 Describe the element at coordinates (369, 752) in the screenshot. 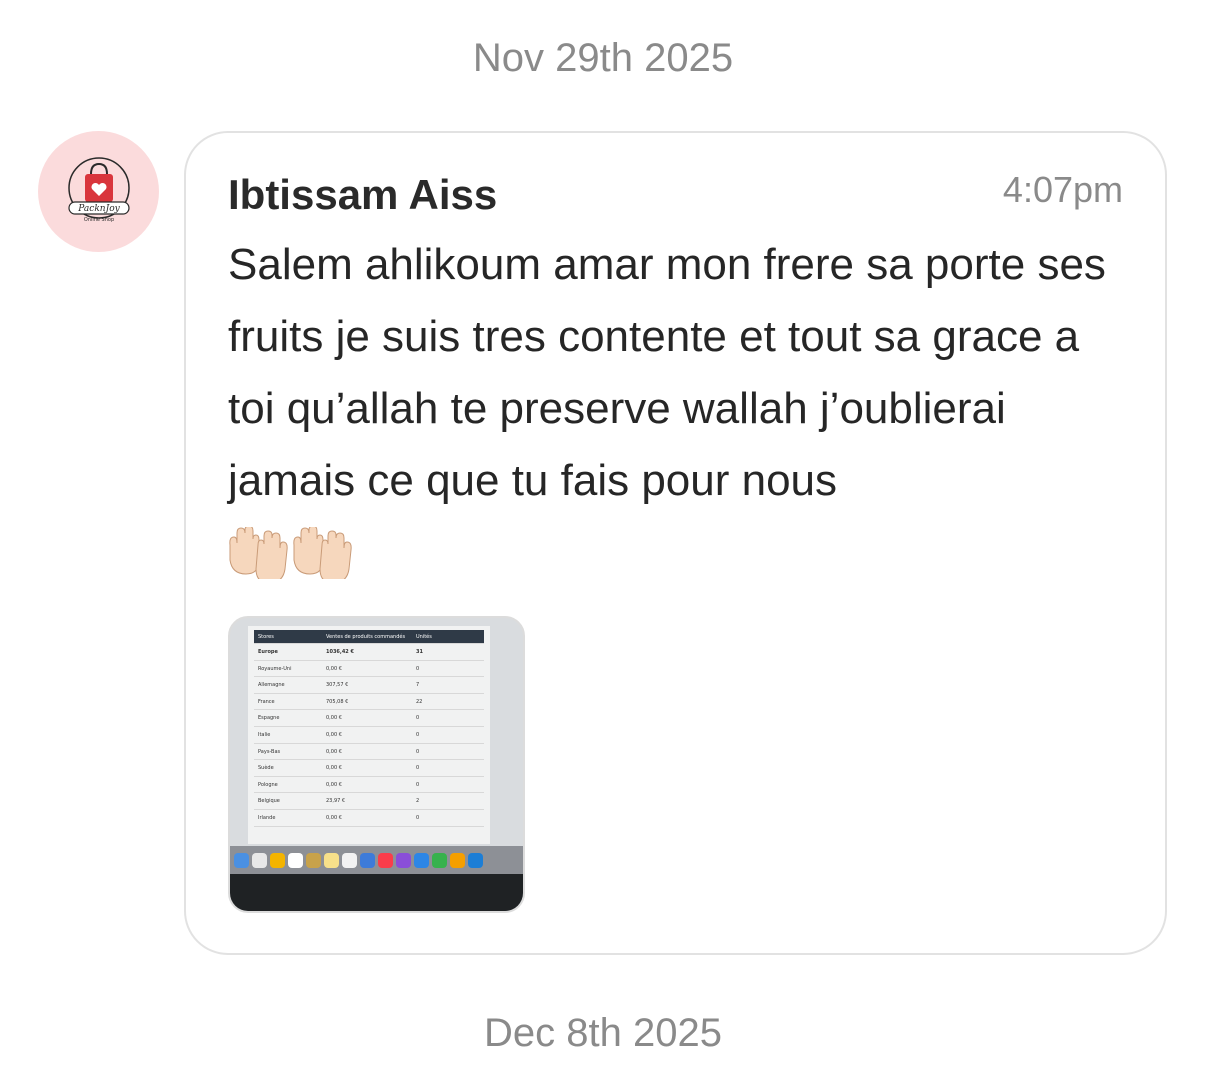

I see `table-row: Pays-Bas 0,00 € 0` at that location.